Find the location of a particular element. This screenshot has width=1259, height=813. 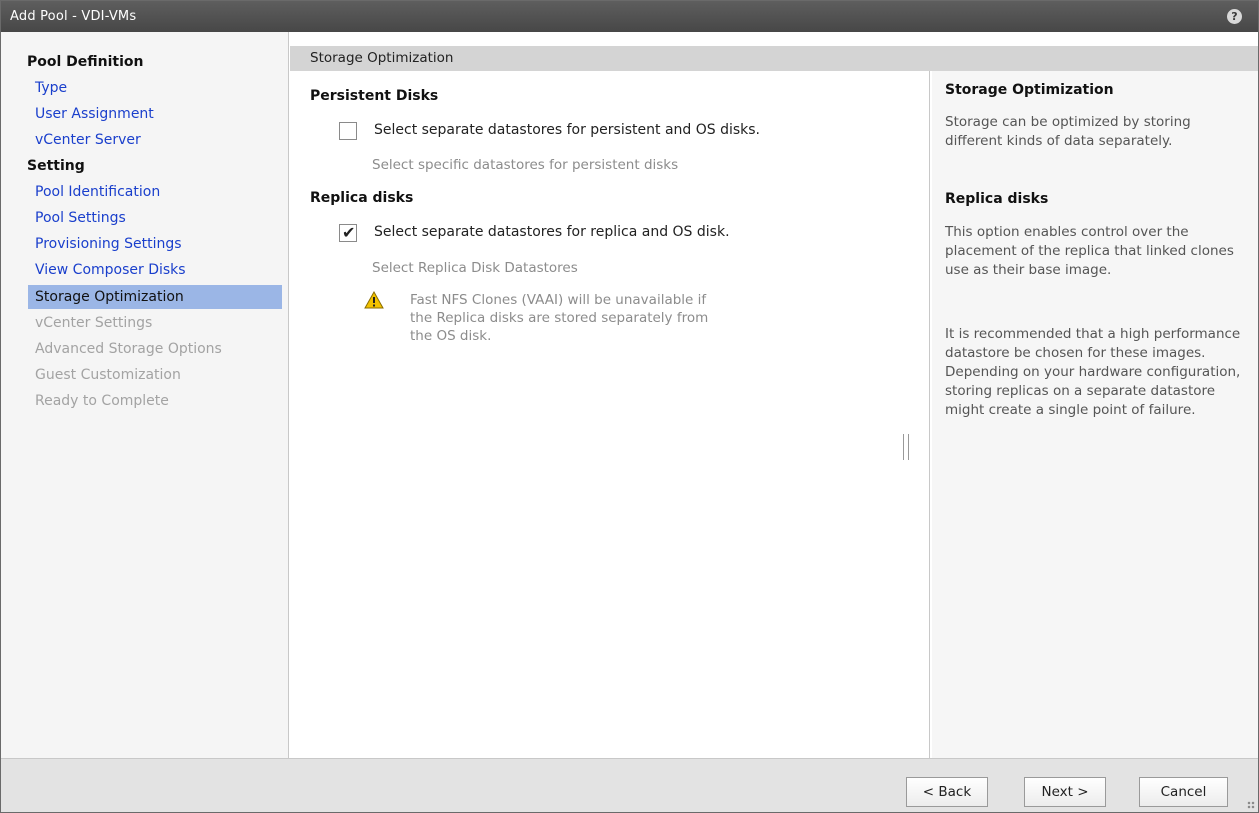

cancel-button: Cancel is located at coordinates (1183, 792).